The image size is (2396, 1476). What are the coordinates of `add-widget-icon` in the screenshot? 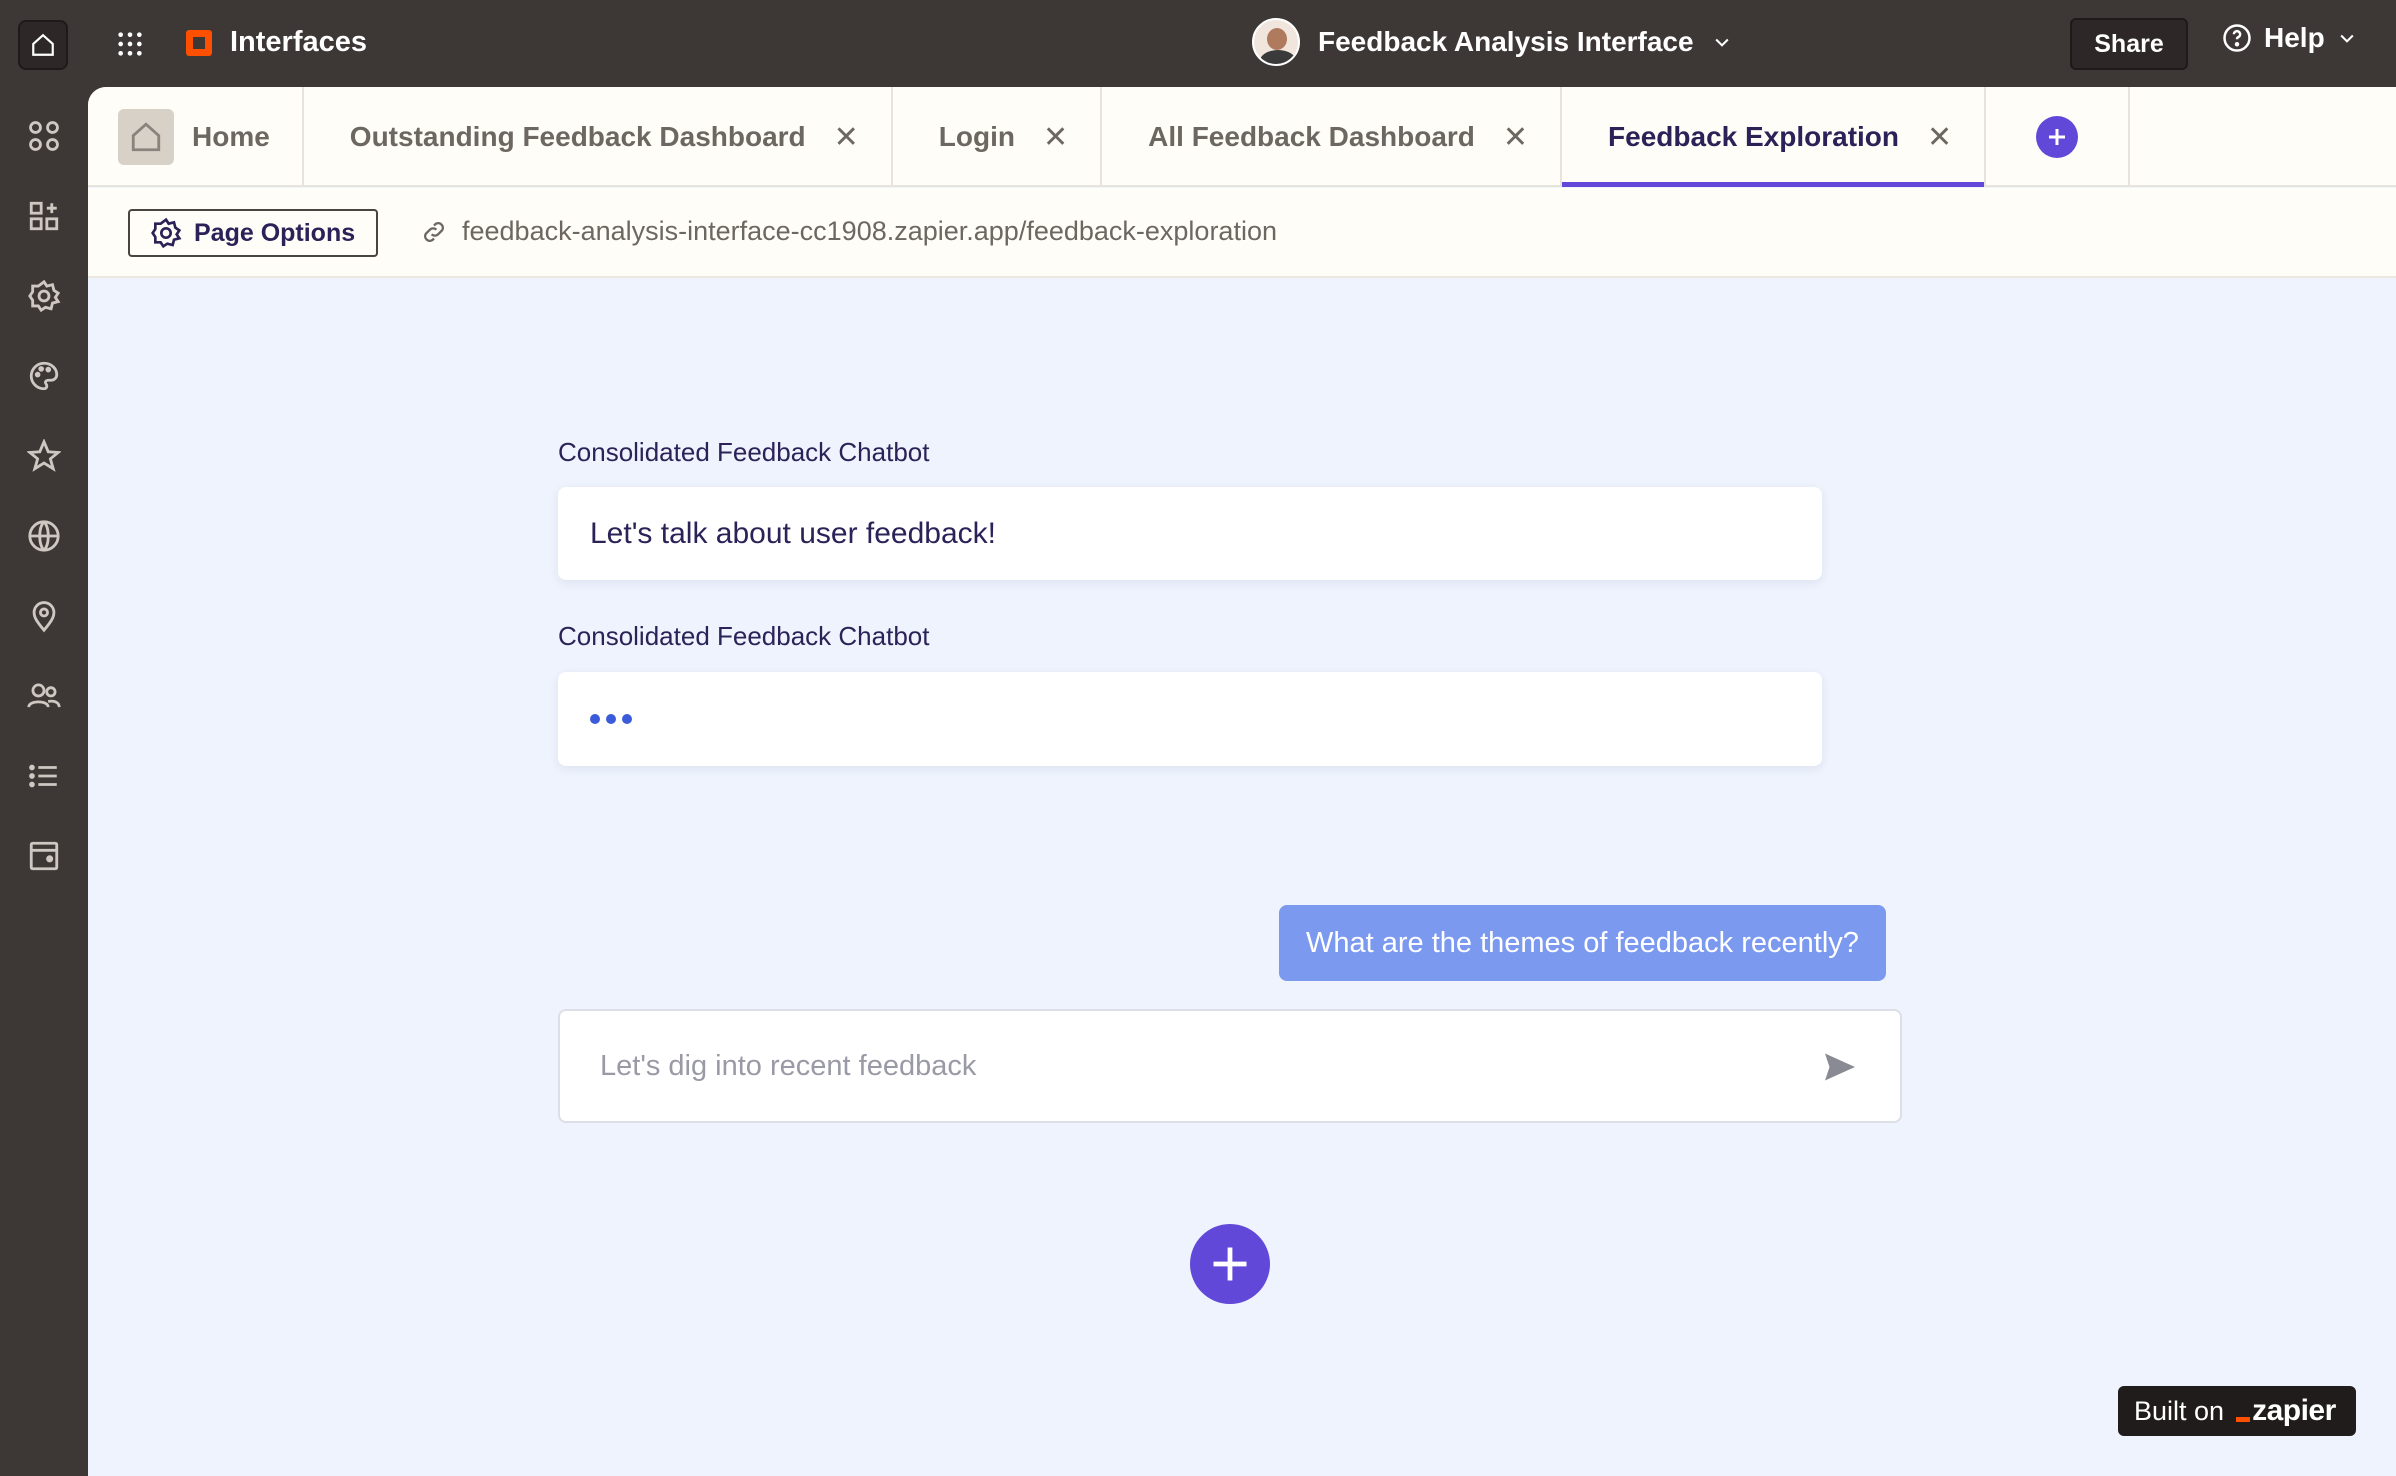 It's located at (44, 216).